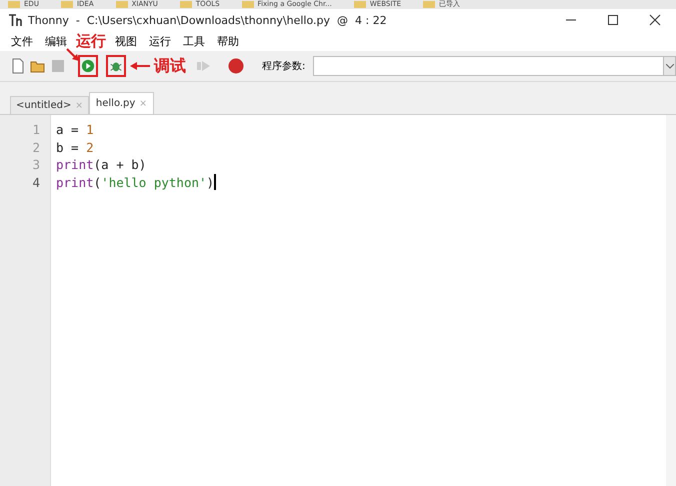 The image size is (676, 486). I want to click on line-number: 2, so click(36, 147).